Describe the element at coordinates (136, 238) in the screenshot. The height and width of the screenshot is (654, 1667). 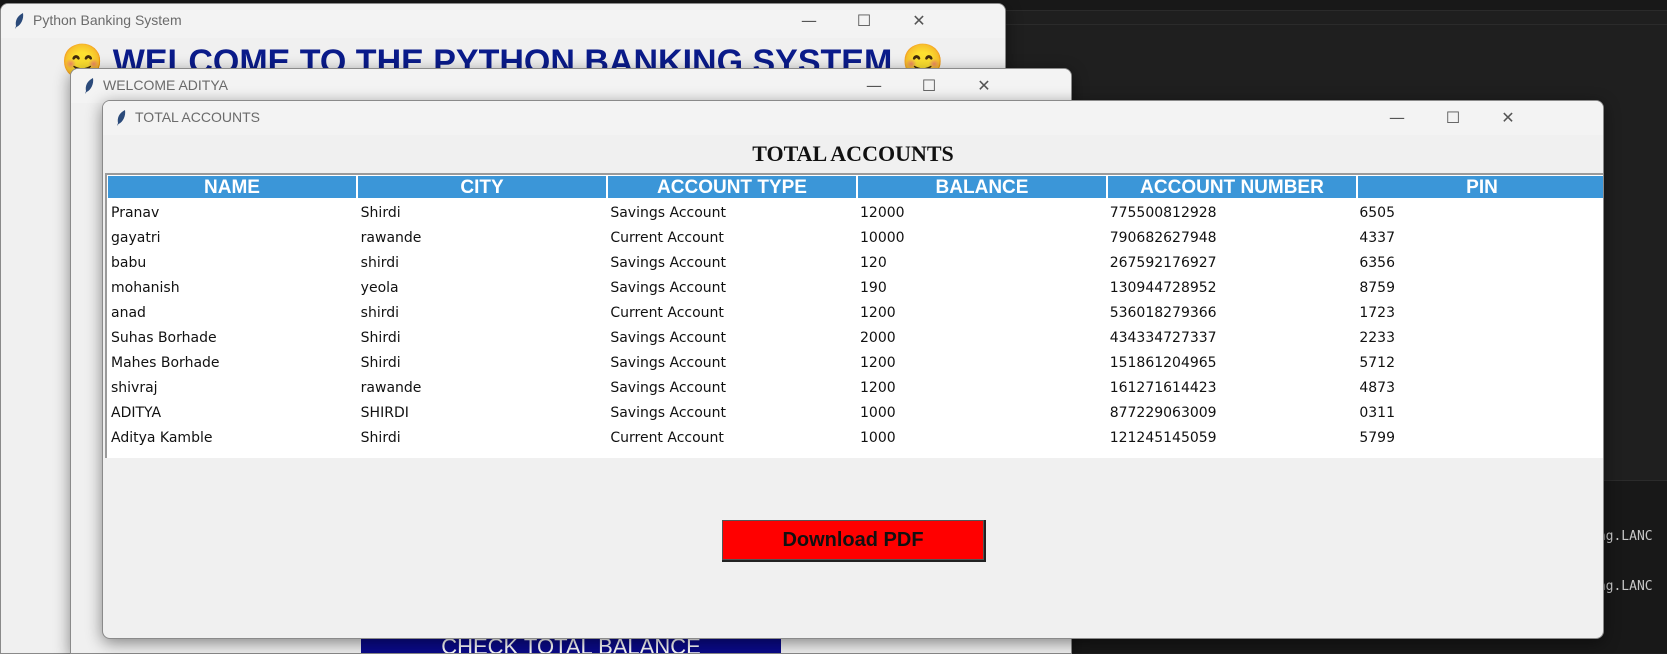
I see `cell-name: gayatri` at that location.